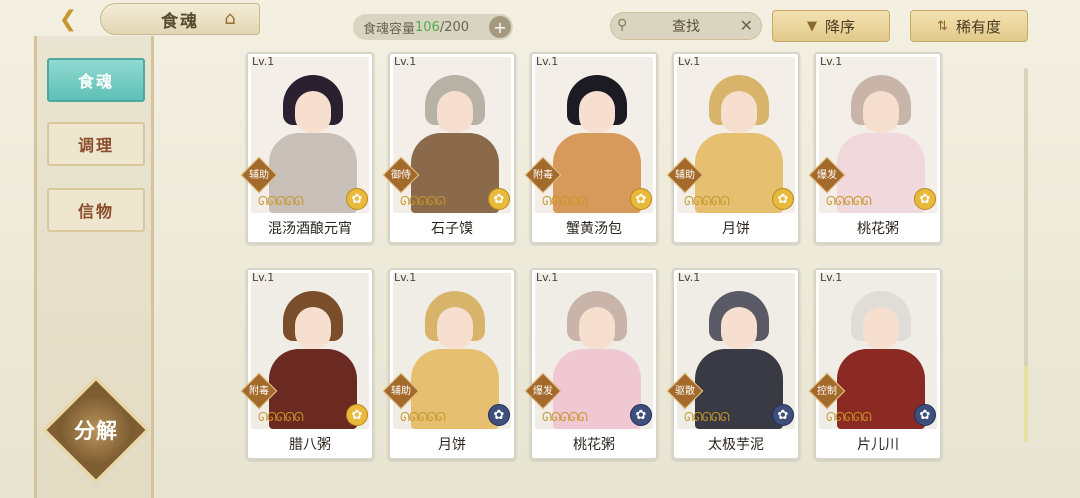 The height and width of the screenshot is (498, 1080). What do you see at coordinates (591, 148) in the screenshot?
I see `character-card: Lv.1 附毒 ᘏᘏᘏᘏᘏ ✿ 蟹黄汤包` at bounding box center [591, 148].